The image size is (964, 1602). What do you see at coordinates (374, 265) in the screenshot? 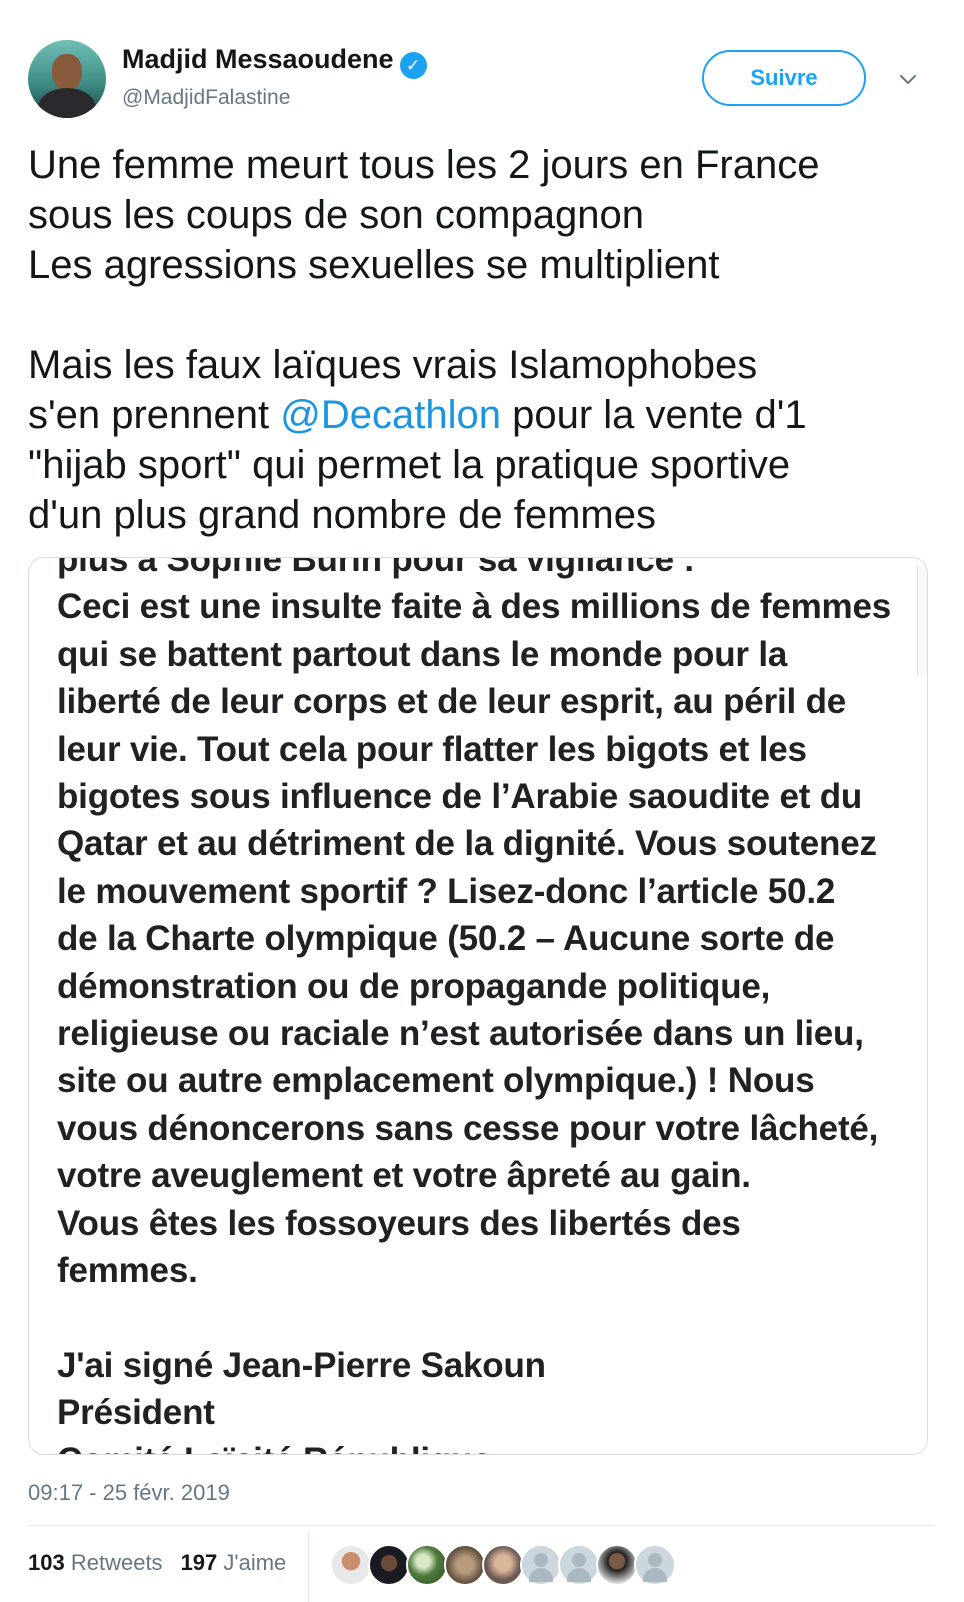
I see `tweet-line: Les agressions sexuelles se multiplient` at bounding box center [374, 265].